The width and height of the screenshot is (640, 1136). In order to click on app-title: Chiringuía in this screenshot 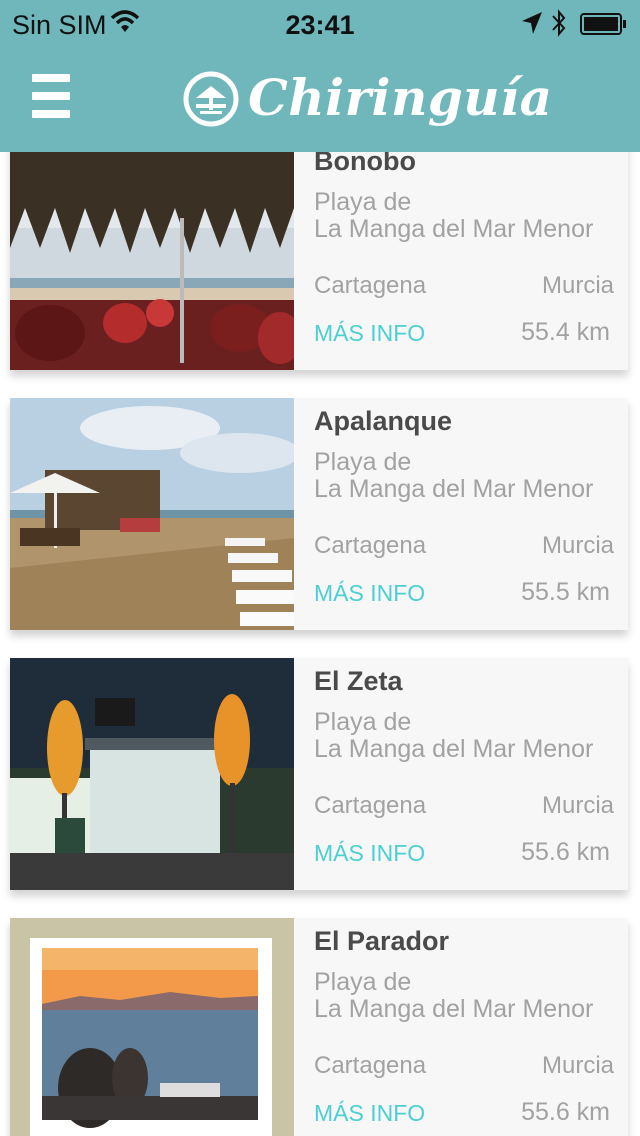, I will do `click(400, 97)`.